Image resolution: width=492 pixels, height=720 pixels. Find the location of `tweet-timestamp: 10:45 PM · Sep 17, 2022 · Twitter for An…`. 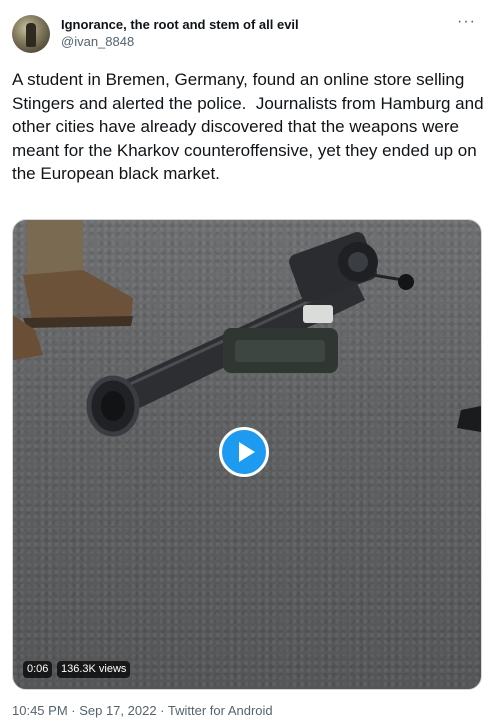

tweet-timestamp: 10:45 PM · Sep 17, 2022 · Twitter for An… is located at coordinates (142, 710).